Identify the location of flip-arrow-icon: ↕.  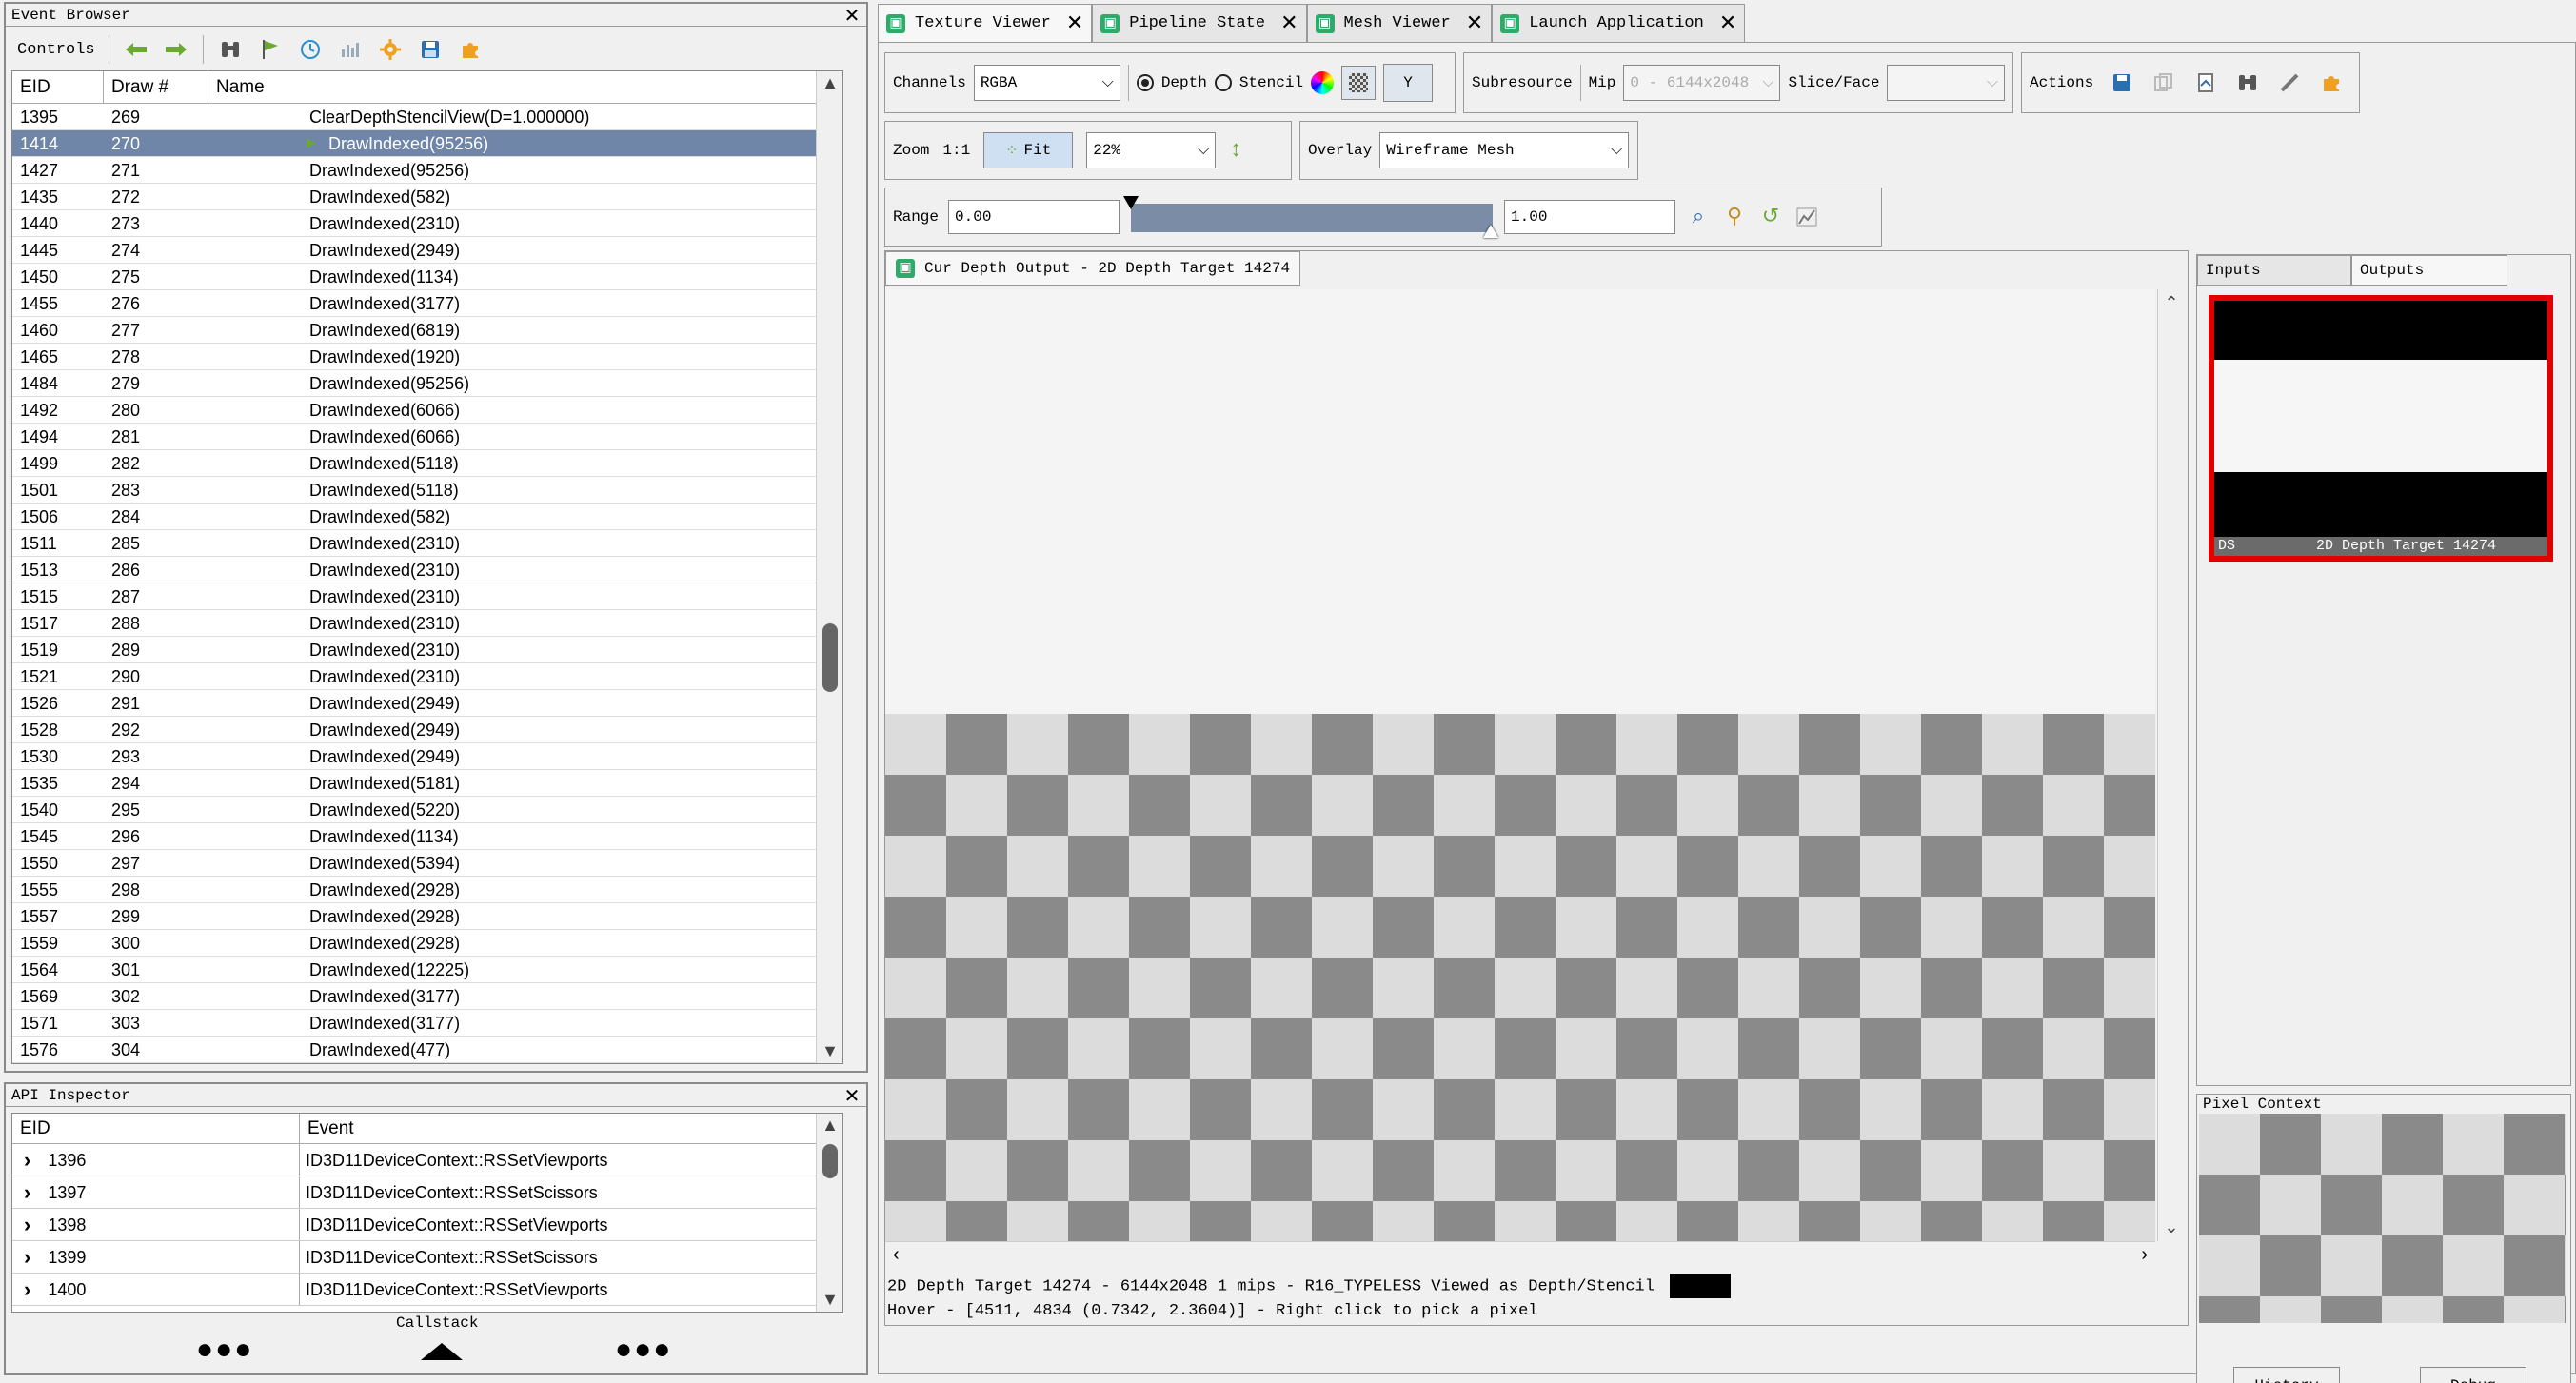
(1235, 151).